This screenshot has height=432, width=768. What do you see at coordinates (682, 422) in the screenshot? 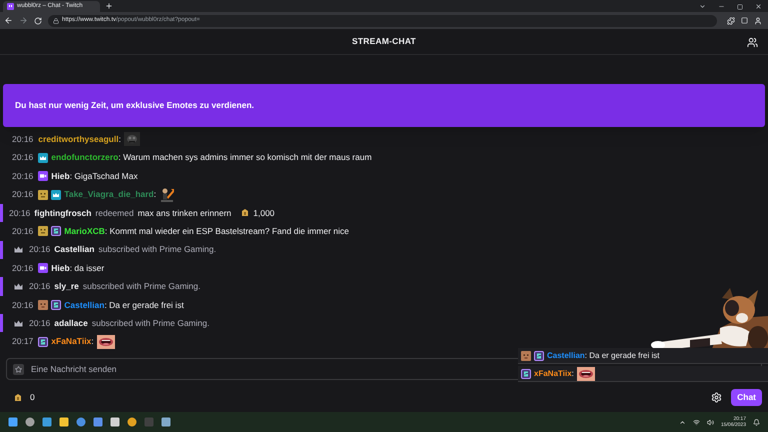
I see `tray-expand-icon` at bounding box center [682, 422].